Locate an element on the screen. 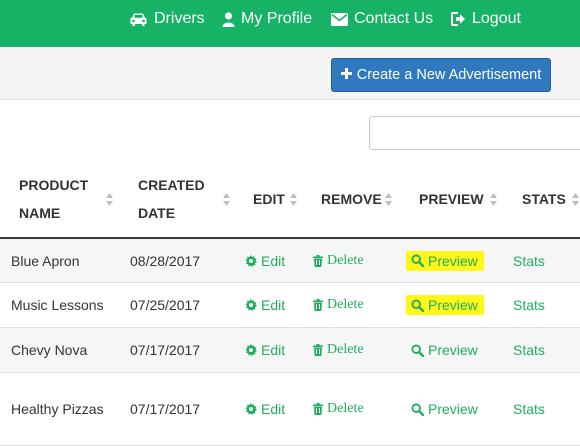  nav-contact-us: Contact Us is located at coordinates (382, 19).